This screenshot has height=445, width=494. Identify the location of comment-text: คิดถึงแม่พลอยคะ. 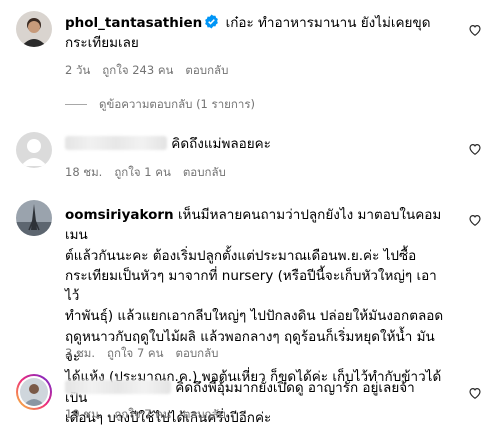
(257, 144).